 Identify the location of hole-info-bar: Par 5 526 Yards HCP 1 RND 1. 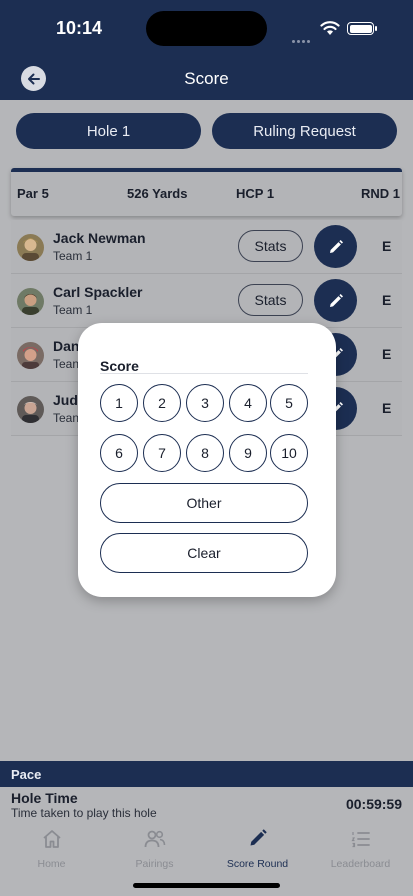
(206, 192).